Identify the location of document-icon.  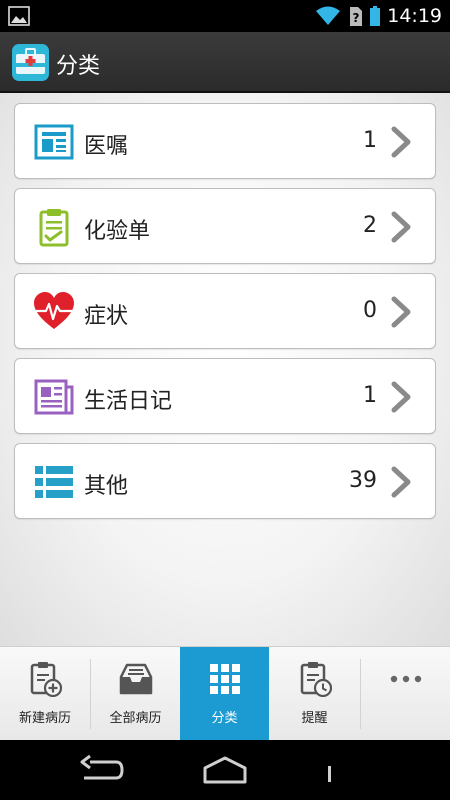
(54, 142).